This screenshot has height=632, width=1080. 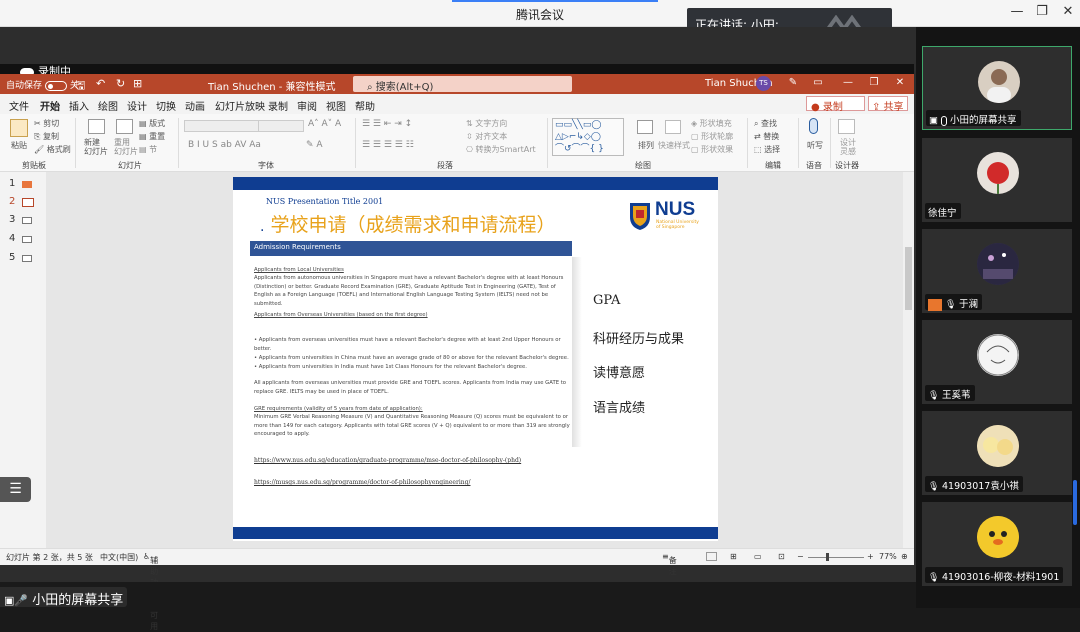 What do you see at coordinates (645, 127) in the screenshot?
I see `arrange-icon` at bounding box center [645, 127].